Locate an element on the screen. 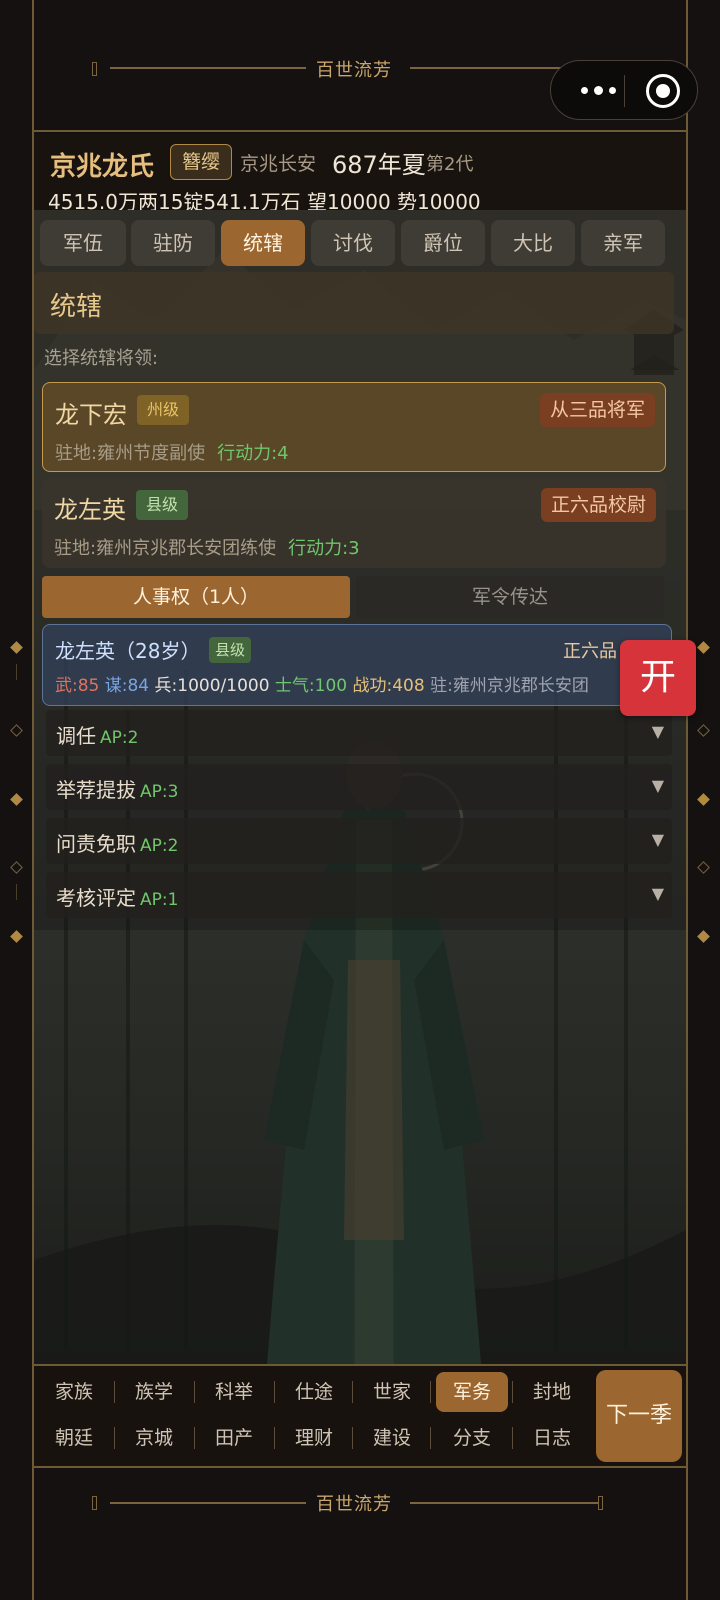 Image resolution: width=720 pixels, height=1600 pixels. nav-career: 仕途 is located at coordinates (314, 1392).